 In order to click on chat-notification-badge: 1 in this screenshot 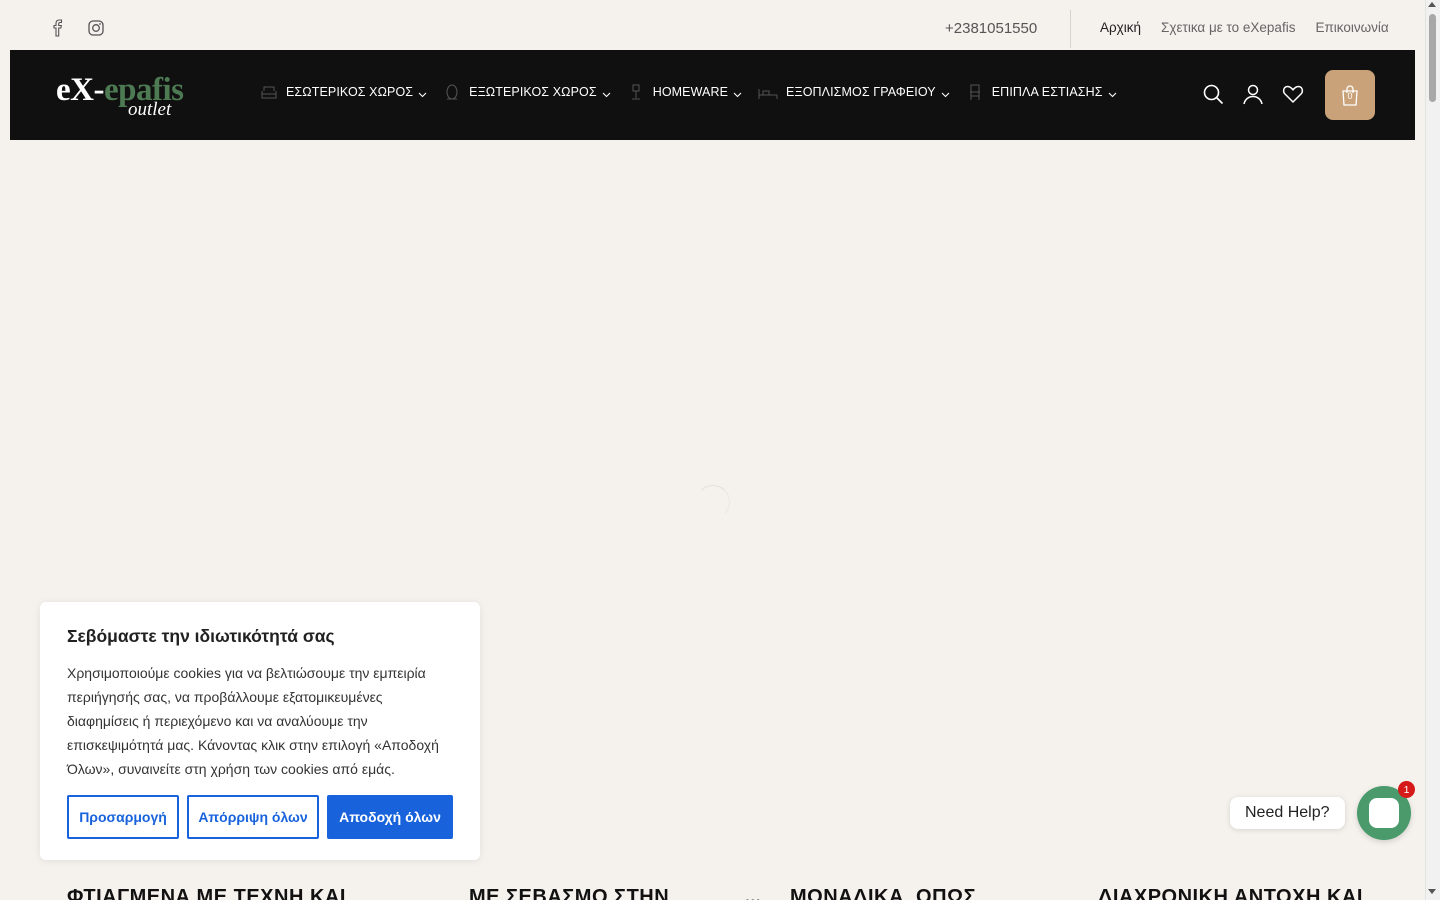, I will do `click(1406, 789)`.